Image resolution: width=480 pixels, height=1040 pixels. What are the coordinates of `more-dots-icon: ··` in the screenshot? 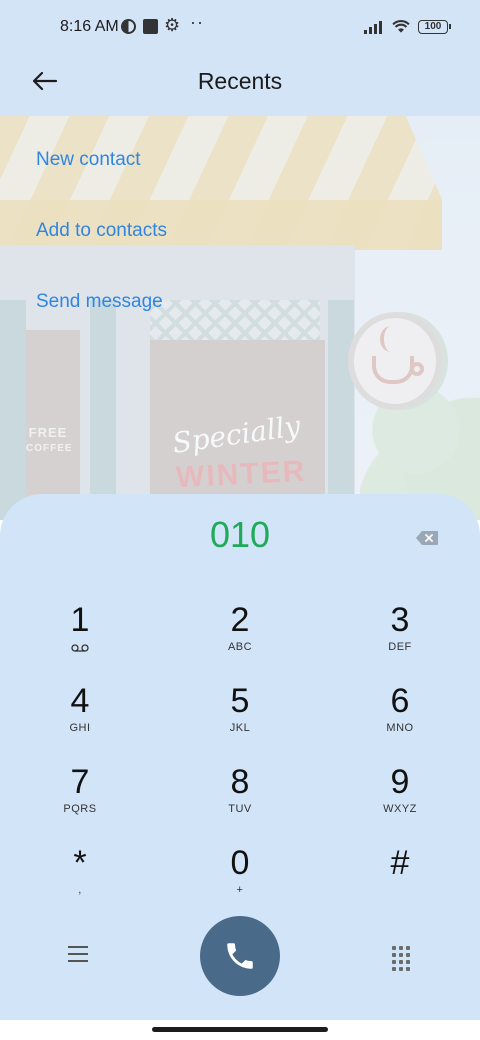 It's located at (197, 22).